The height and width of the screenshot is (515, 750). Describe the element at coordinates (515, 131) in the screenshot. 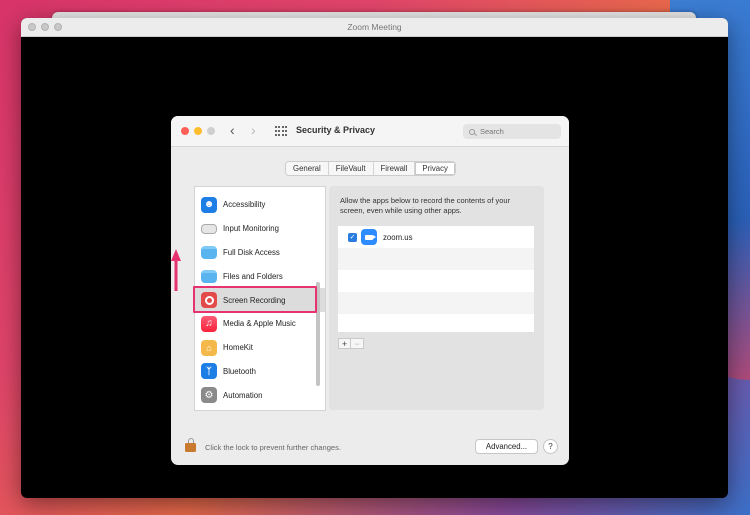

I see `search-input` at that location.